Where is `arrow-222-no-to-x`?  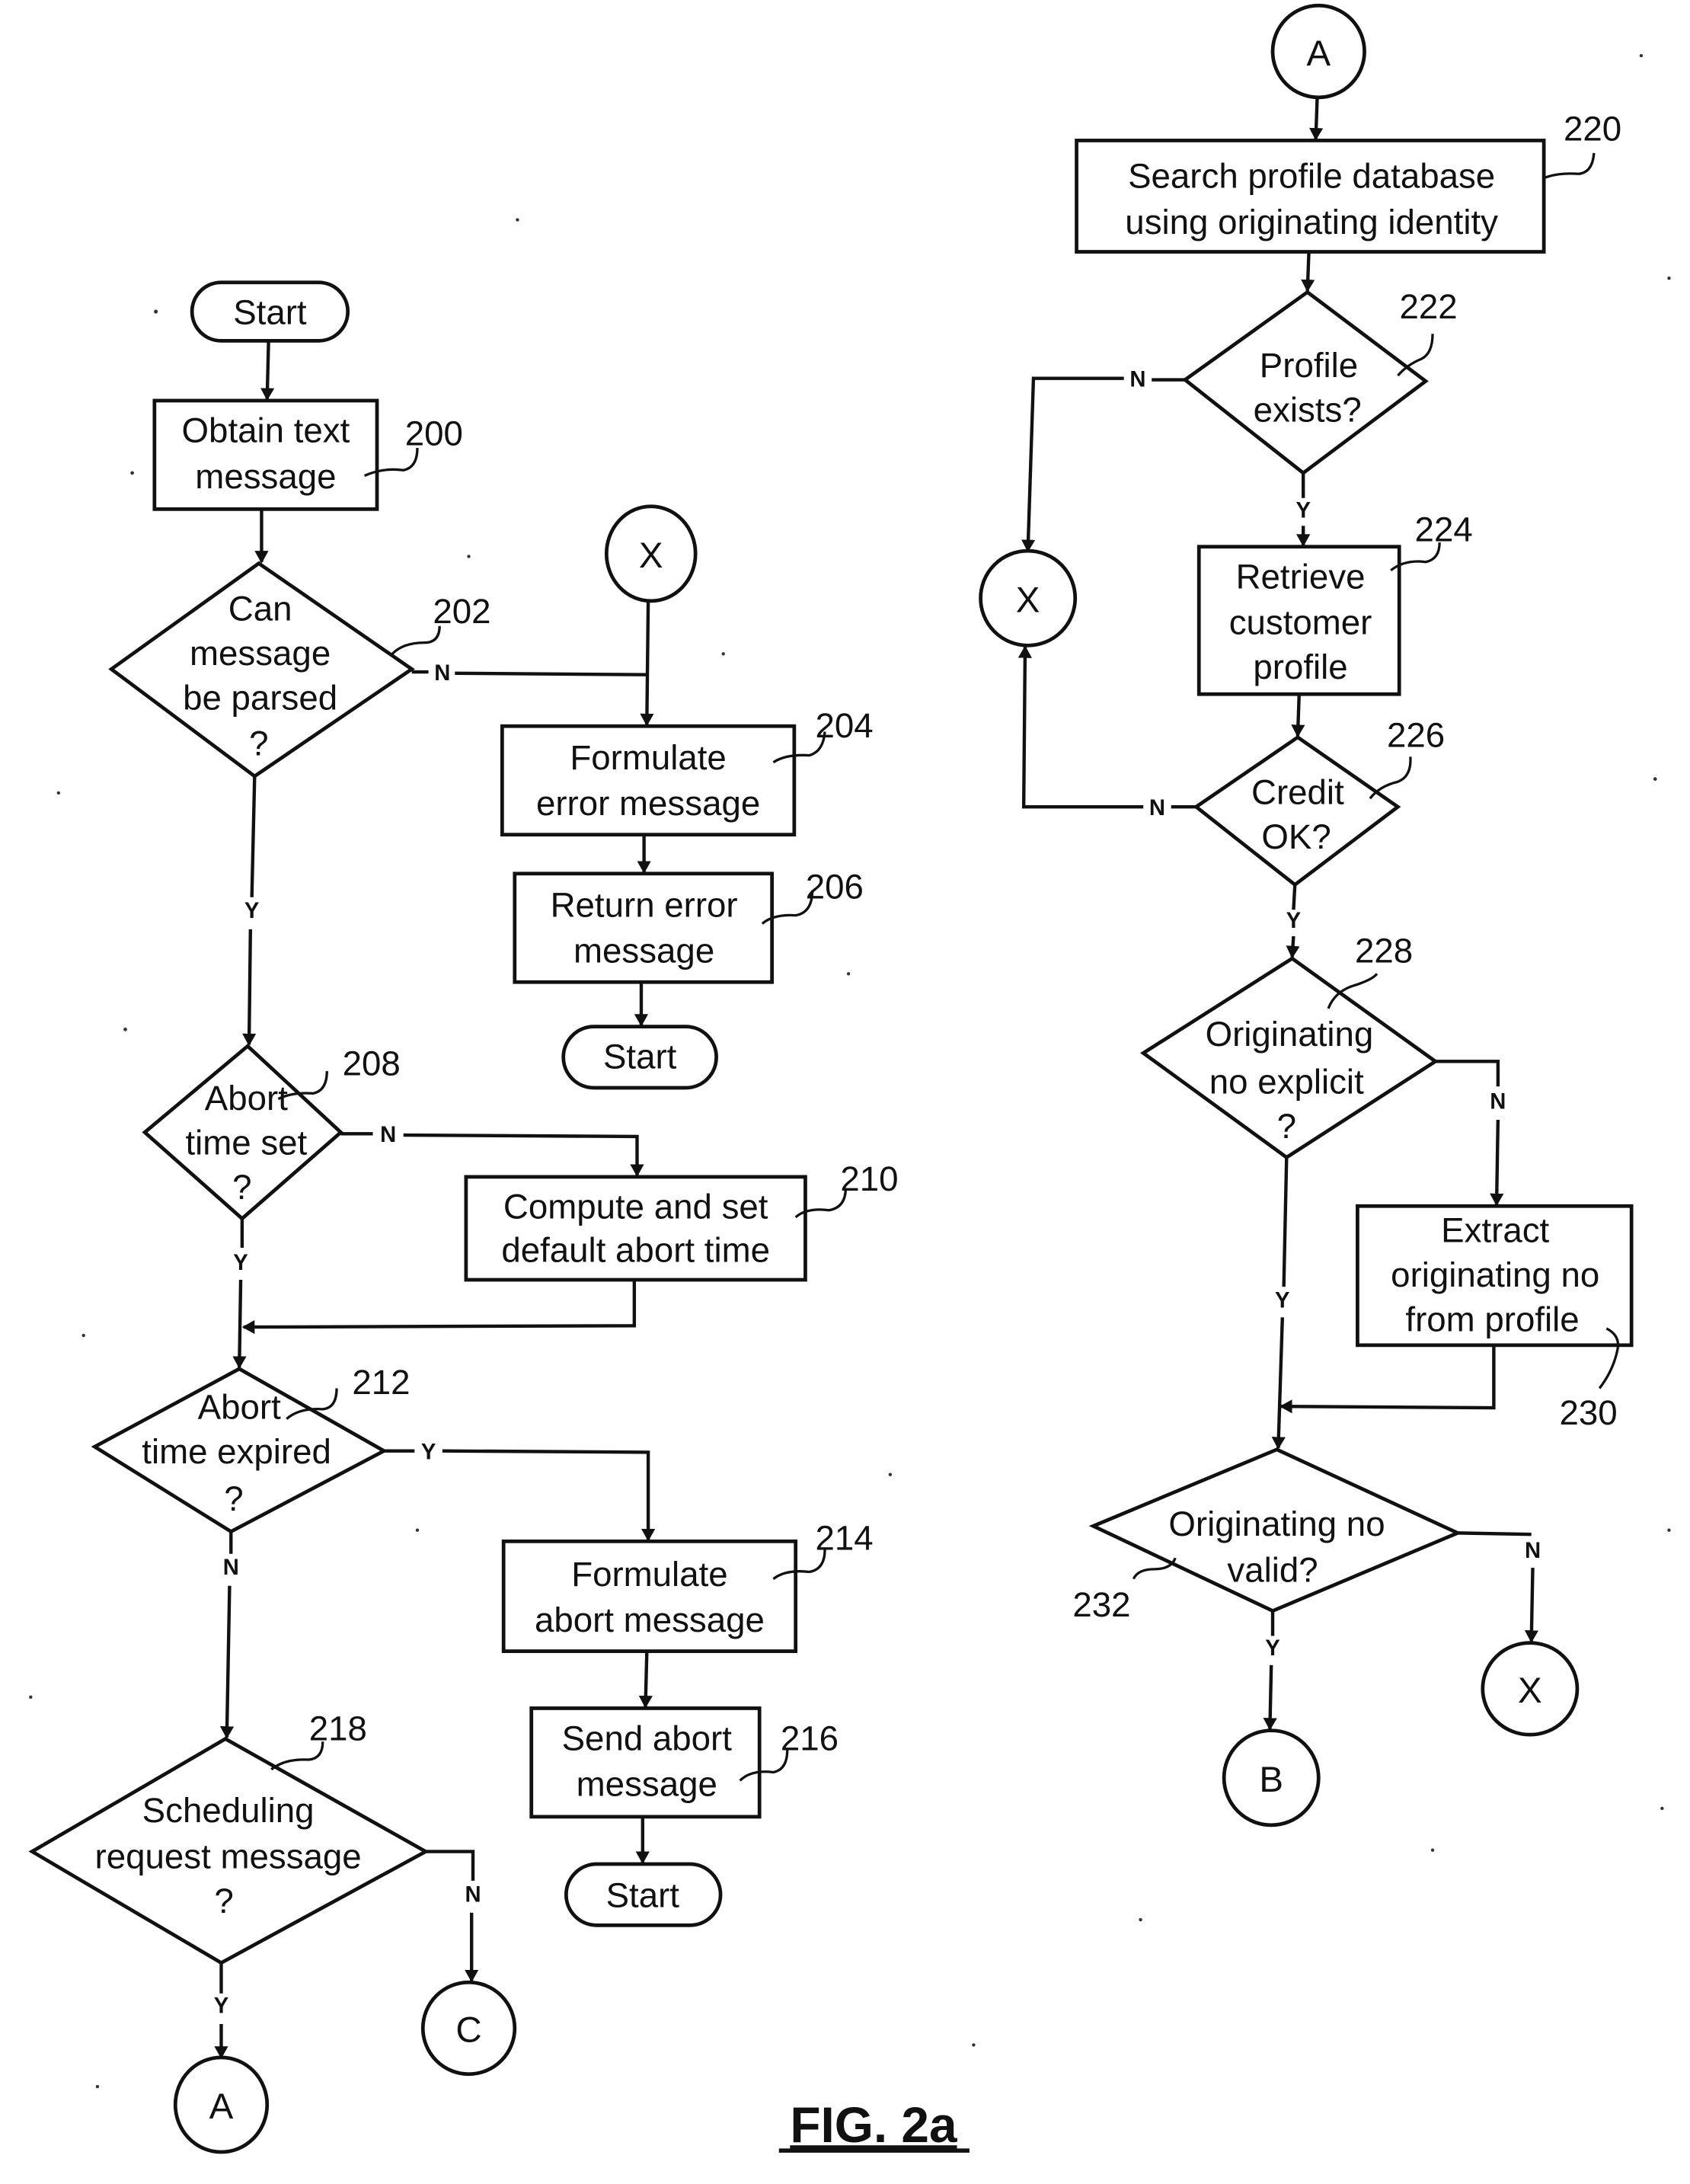 arrow-222-no-to-x is located at coordinates (1073, 464).